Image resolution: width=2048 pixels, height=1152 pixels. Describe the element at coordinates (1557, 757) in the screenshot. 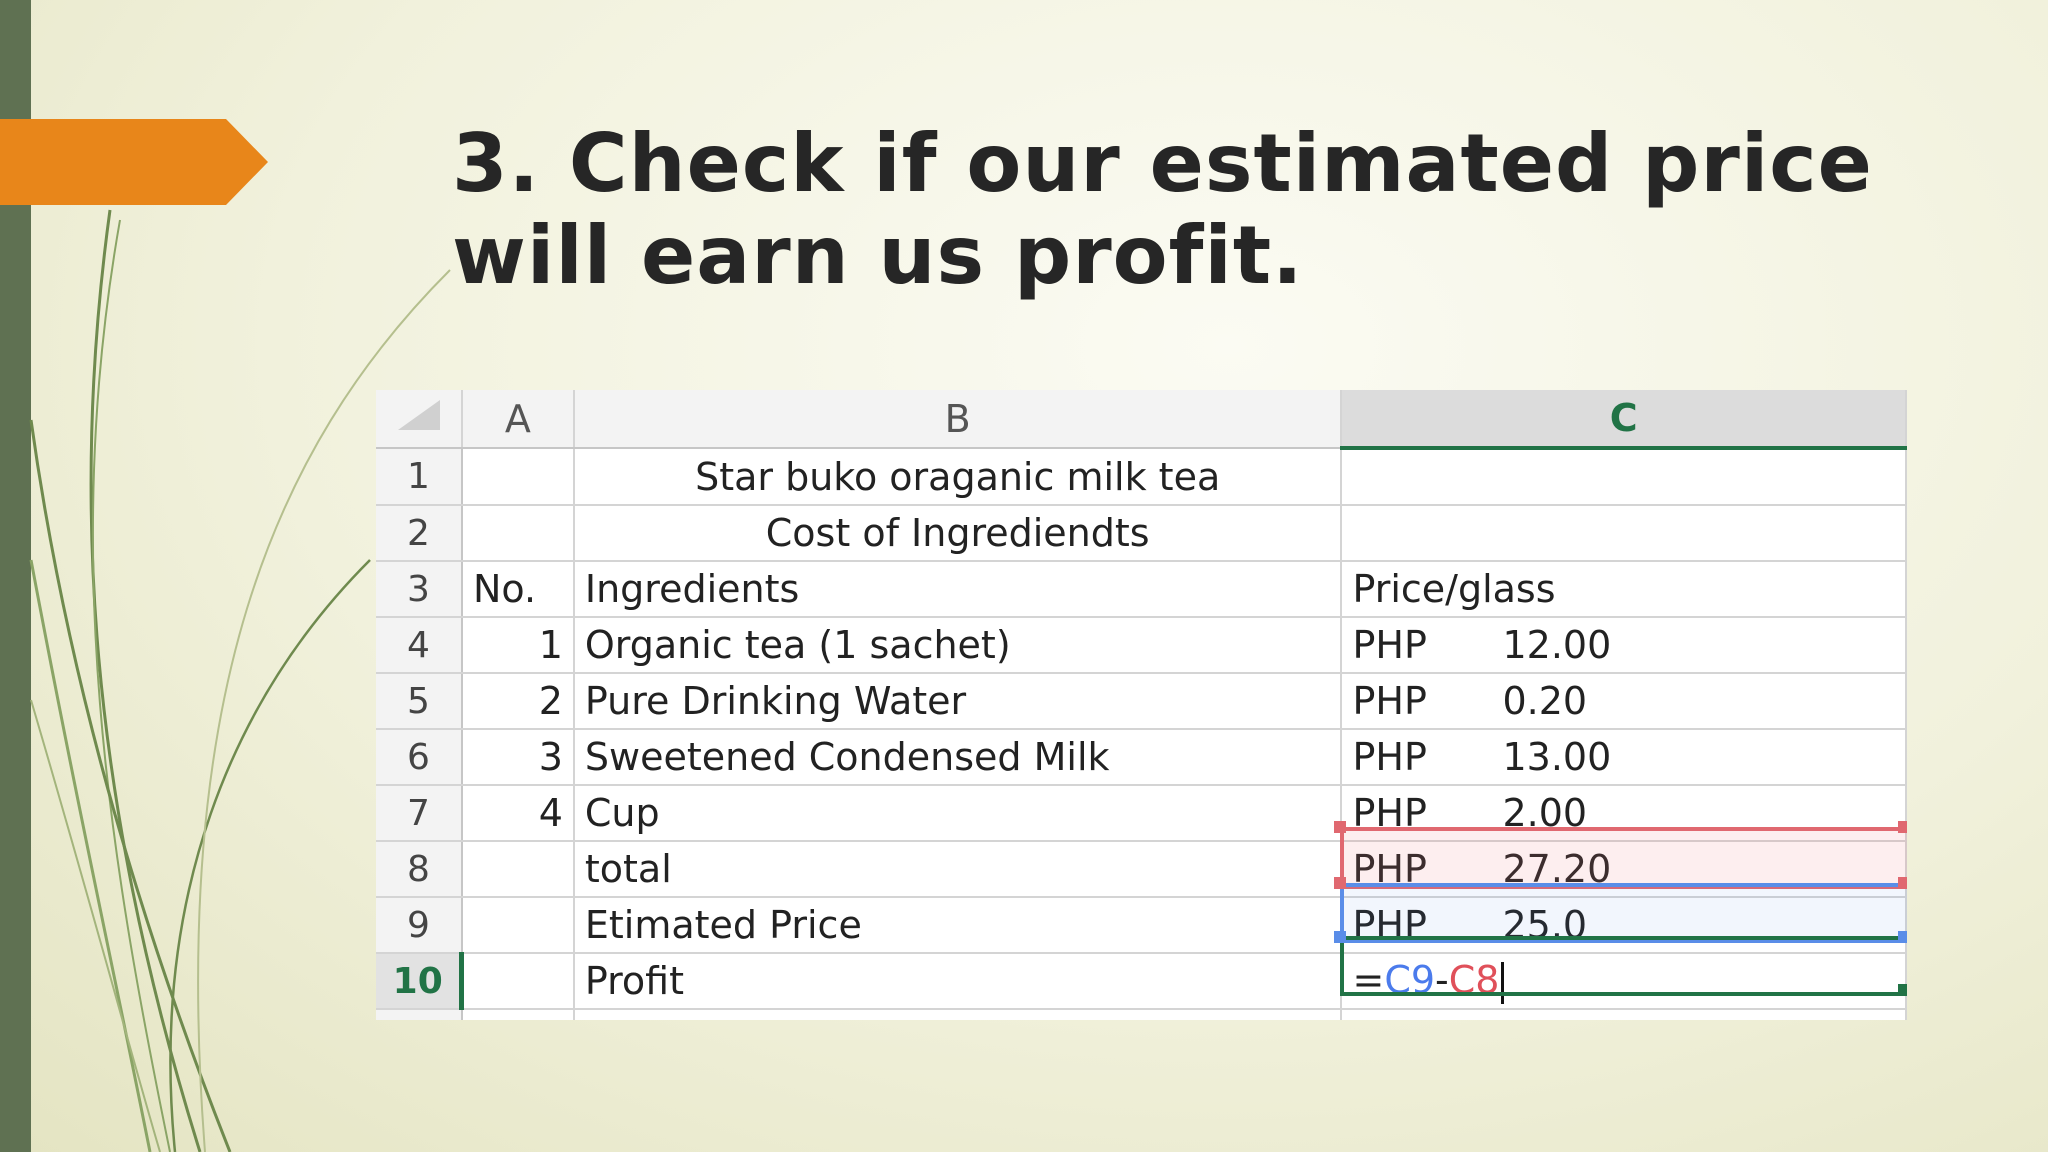

I see `price-value: 13.00` at that location.